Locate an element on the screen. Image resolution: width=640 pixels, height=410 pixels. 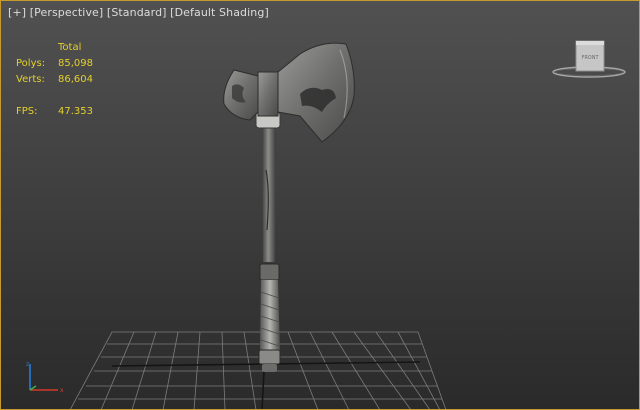
polys-value: 85,098 is located at coordinates (75, 63).